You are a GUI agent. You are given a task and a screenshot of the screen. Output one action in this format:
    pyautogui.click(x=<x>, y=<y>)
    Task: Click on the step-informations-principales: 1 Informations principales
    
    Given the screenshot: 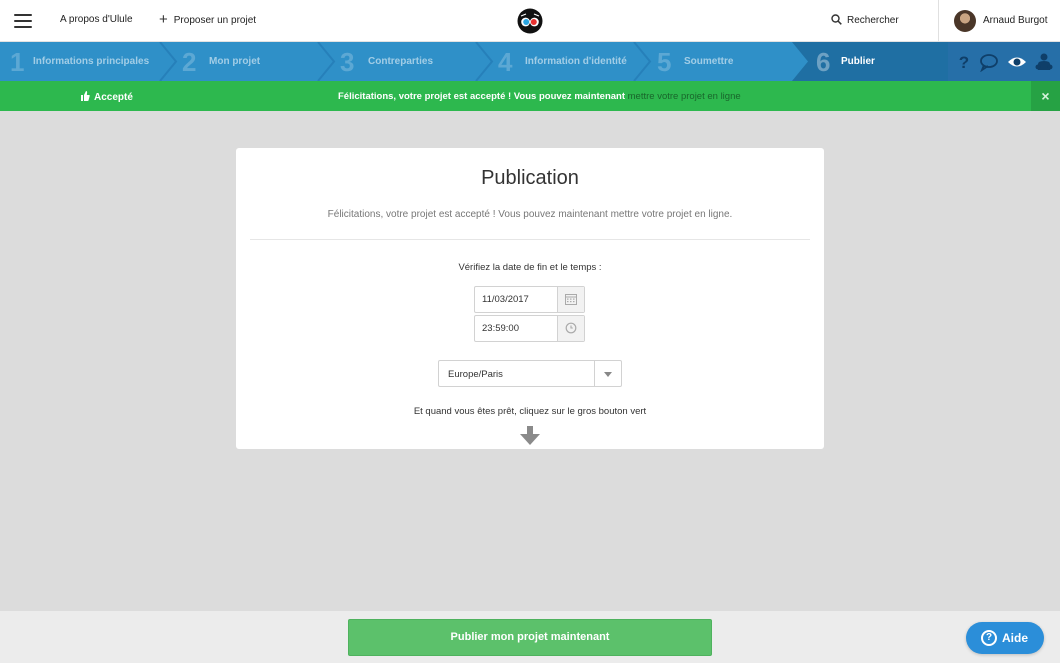 What is the action you would take?
    pyautogui.click(x=80, y=61)
    